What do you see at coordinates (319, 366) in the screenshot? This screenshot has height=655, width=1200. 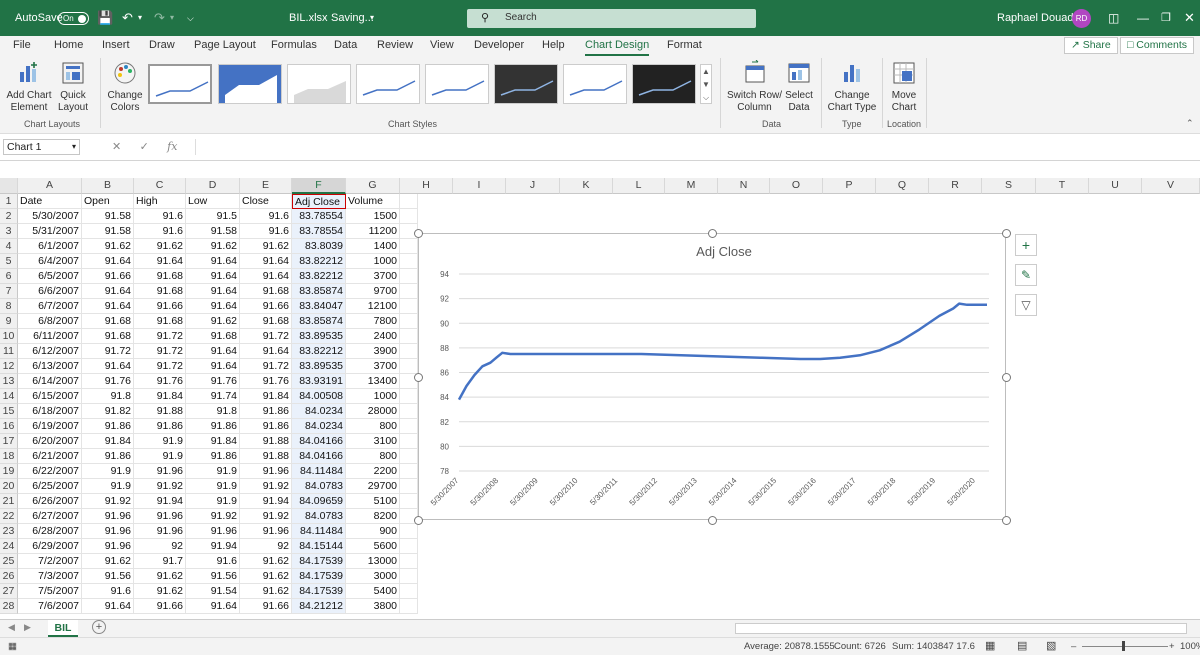 I see `table-cell: 83.89535` at bounding box center [319, 366].